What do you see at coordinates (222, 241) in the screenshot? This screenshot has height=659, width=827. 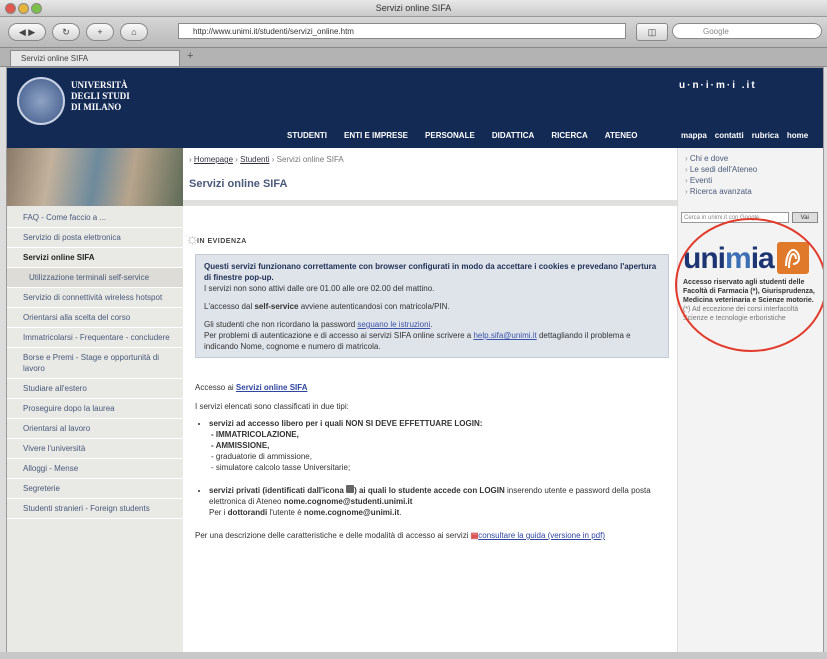 I see `evidenza-heading: IN EVIDENZA` at bounding box center [222, 241].